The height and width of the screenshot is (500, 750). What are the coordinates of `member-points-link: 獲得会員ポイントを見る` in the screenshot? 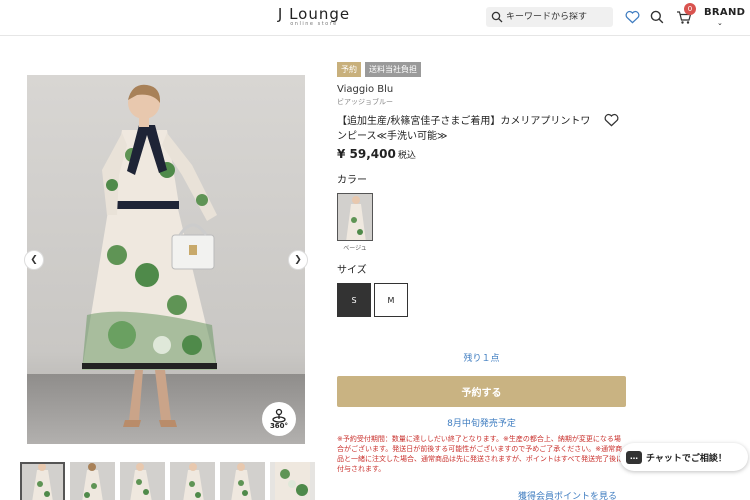 It's located at (567, 494).